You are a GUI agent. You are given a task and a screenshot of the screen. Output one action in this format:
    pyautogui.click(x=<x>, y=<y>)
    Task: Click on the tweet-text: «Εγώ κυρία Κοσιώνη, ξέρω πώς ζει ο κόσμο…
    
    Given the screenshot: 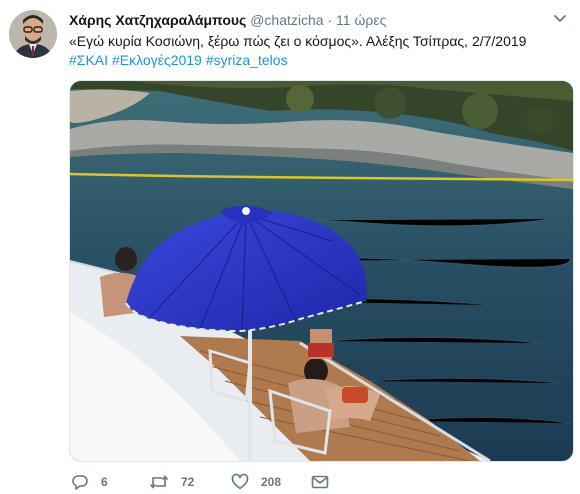 What is the action you would take?
    pyautogui.click(x=298, y=41)
    